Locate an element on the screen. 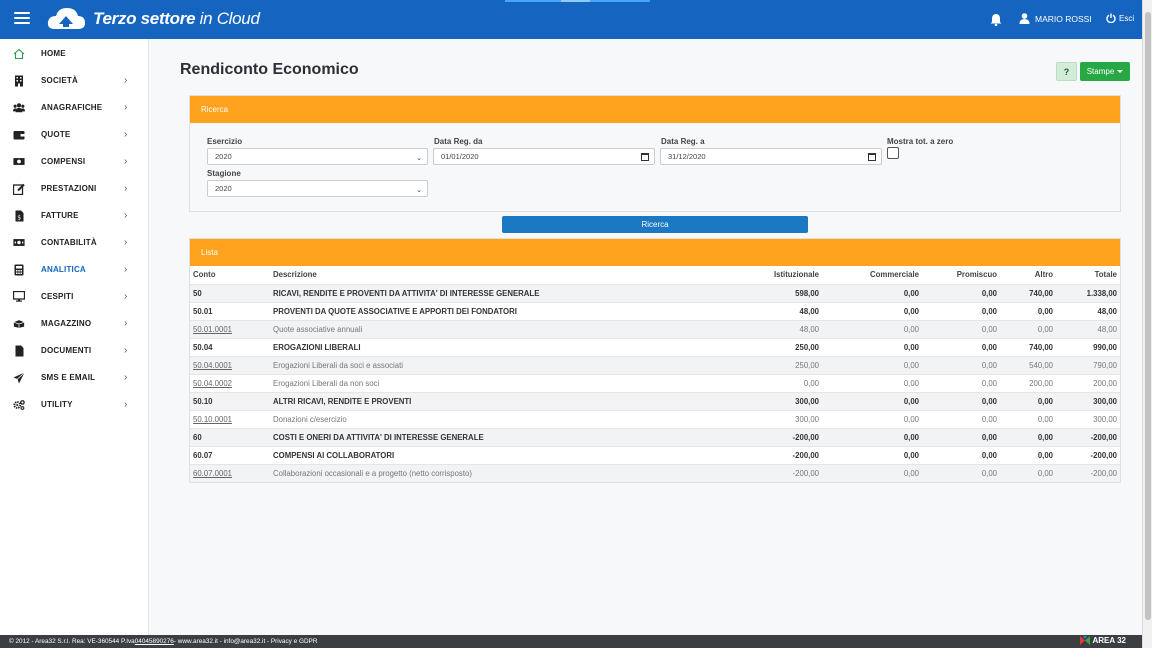 Image resolution: width=1152 pixels, height=648 pixels. istituzionale-cell: 598,00 is located at coordinates (741, 292).